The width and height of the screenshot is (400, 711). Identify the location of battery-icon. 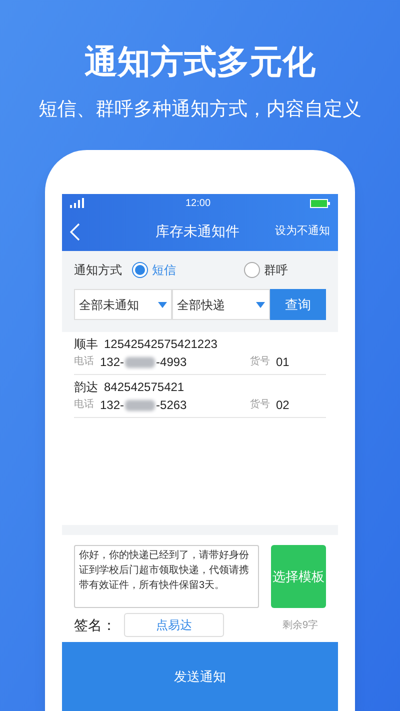
(320, 203).